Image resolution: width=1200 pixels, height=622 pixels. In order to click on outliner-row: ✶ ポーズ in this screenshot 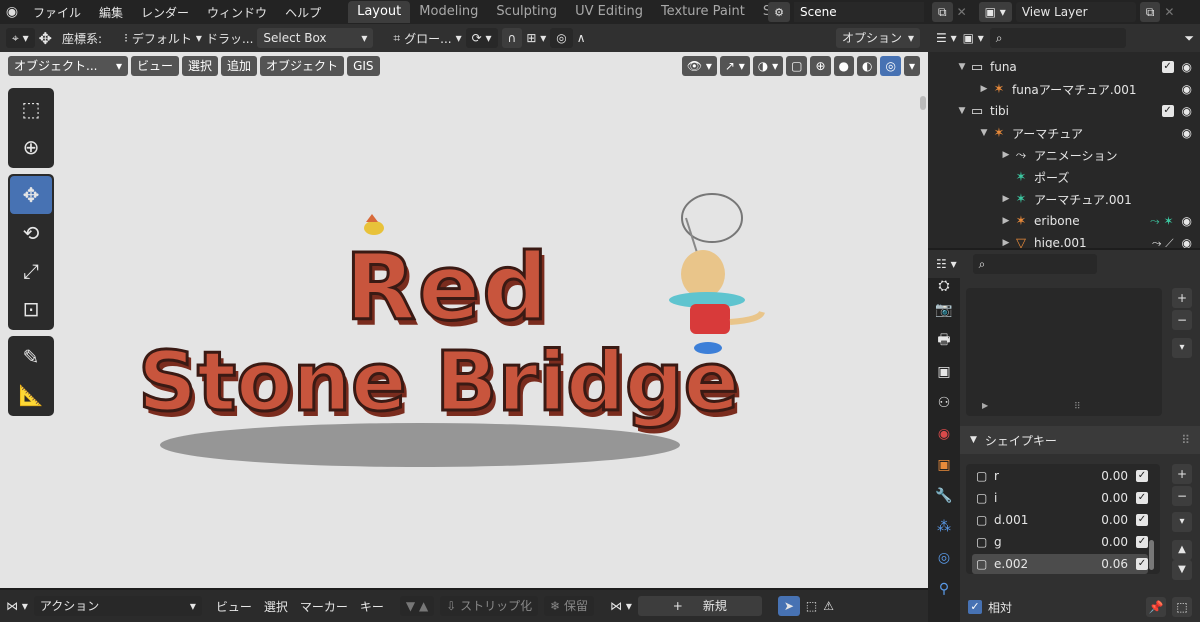, I will do `click(1064, 177)`.